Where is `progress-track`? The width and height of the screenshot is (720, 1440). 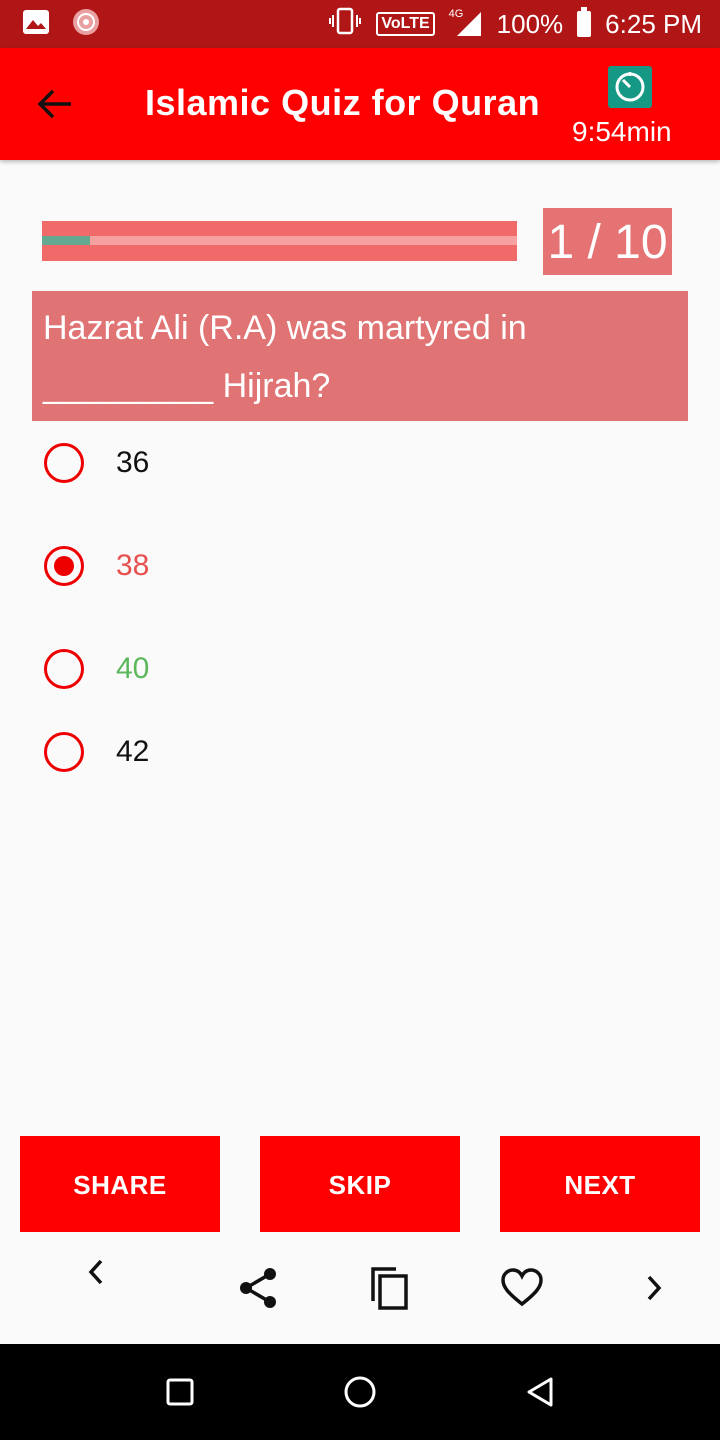
progress-track is located at coordinates (279, 240).